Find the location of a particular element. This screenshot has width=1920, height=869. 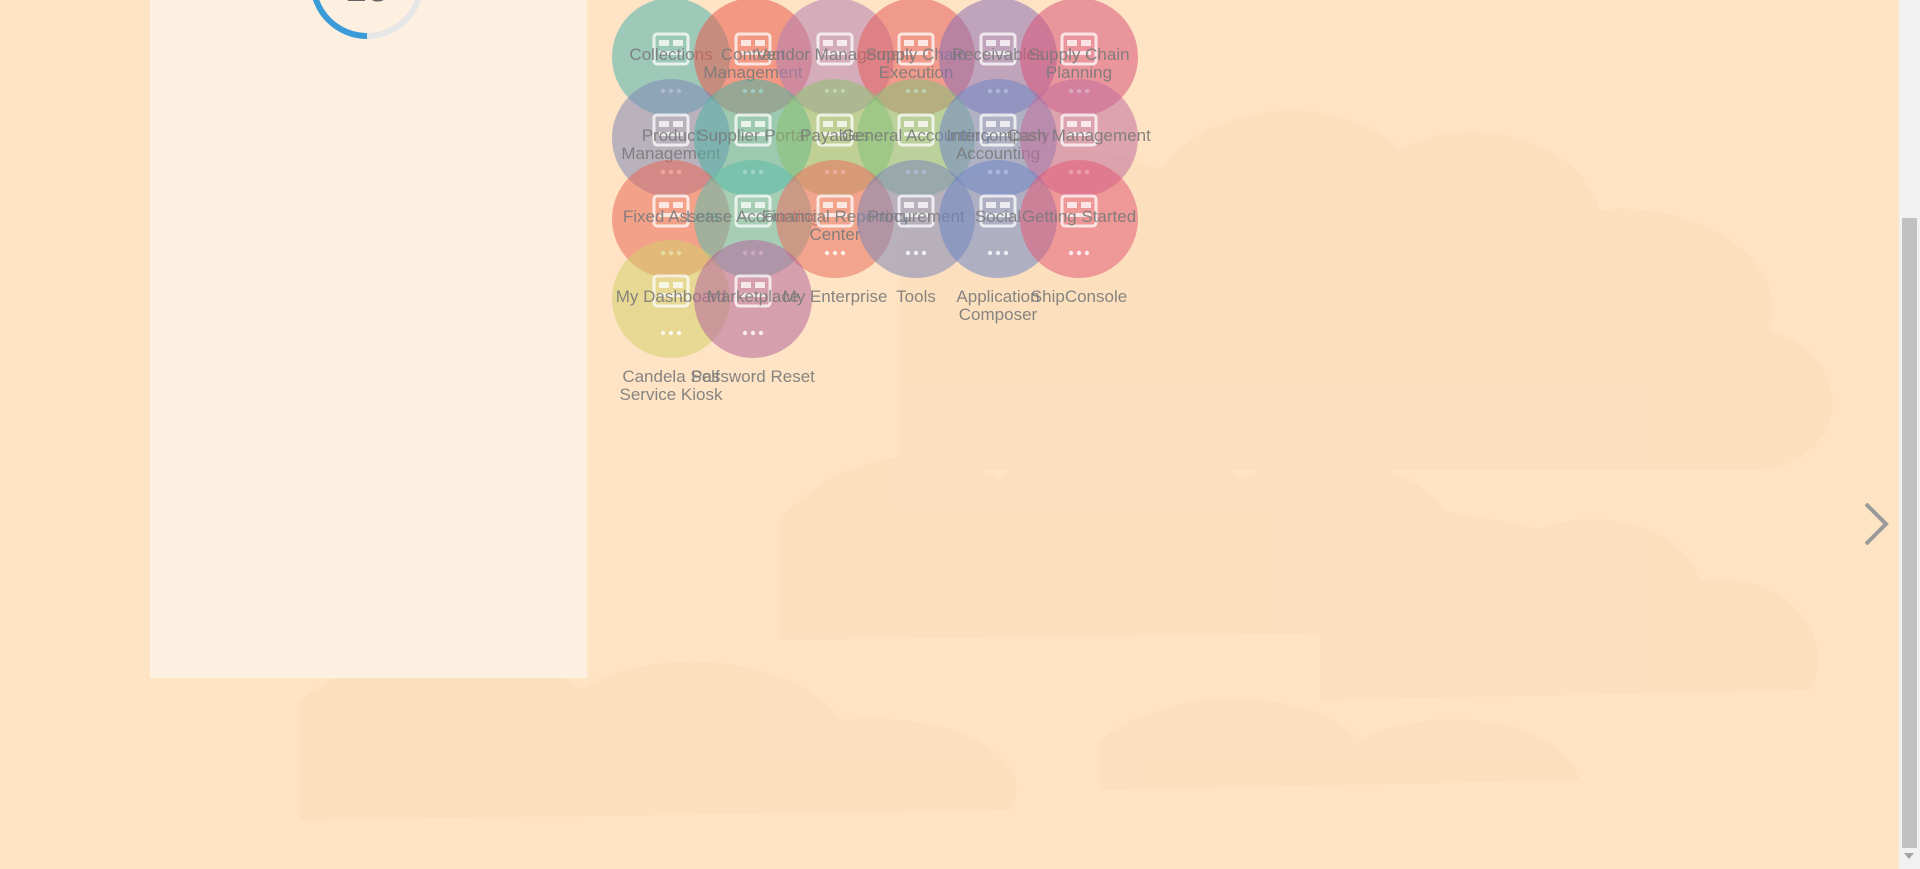

app-tile-label: Supply Chain Planning is located at coordinates (1079, 63).